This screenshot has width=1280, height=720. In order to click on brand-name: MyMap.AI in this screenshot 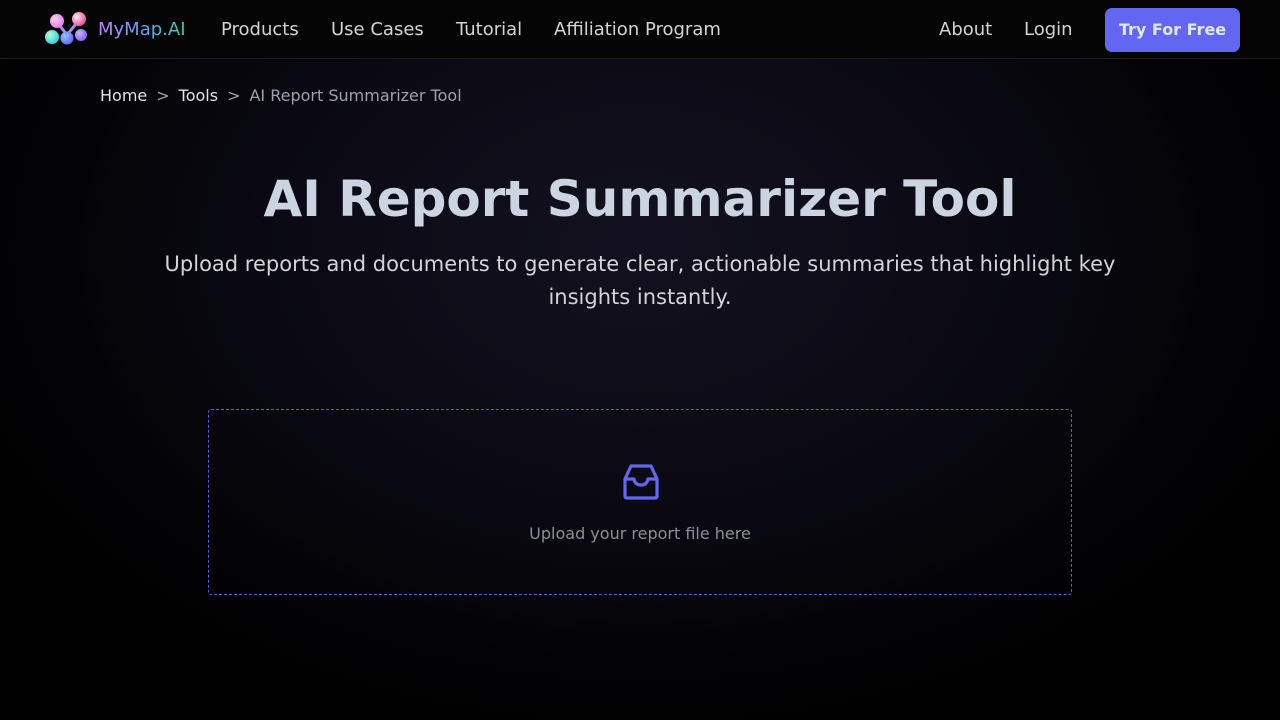, I will do `click(142, 30)`.